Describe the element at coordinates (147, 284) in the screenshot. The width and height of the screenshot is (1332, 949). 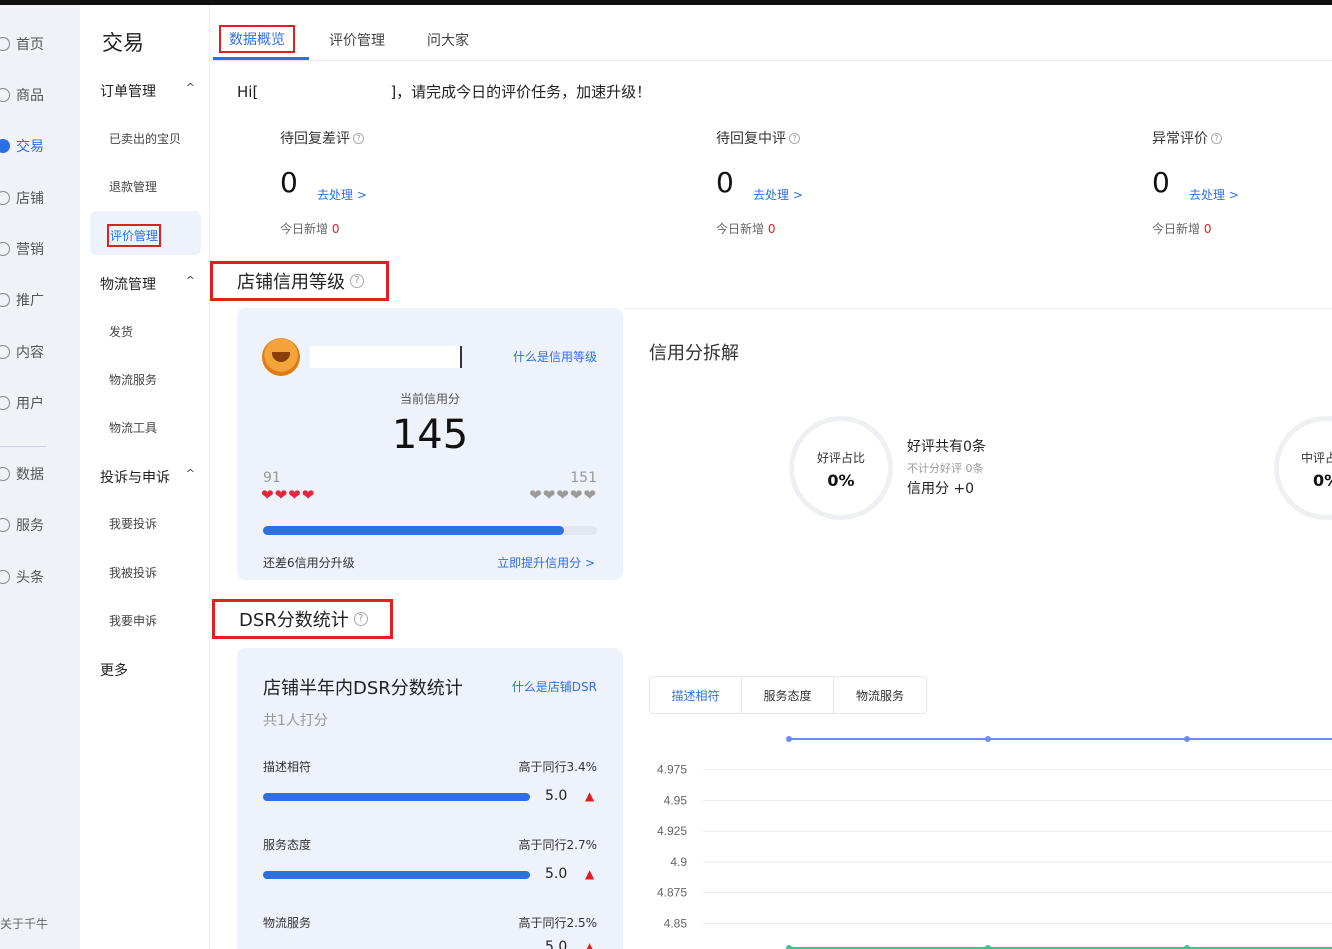
I see `group-logistics: 物流管理 ^` at that location.